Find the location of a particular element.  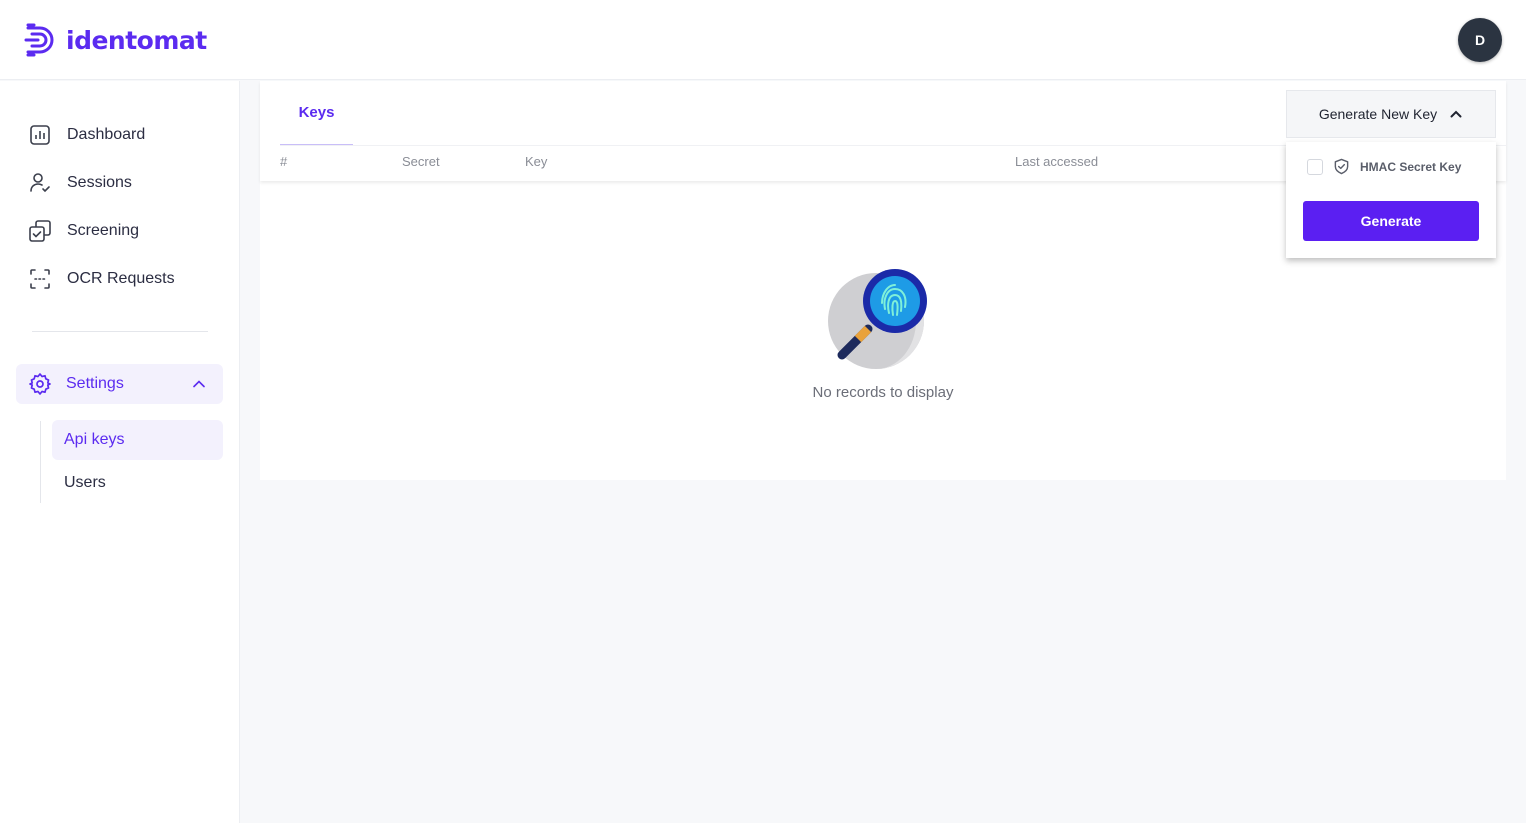

sidebar-item-screening: Screening is located at coordinates (119, 231).